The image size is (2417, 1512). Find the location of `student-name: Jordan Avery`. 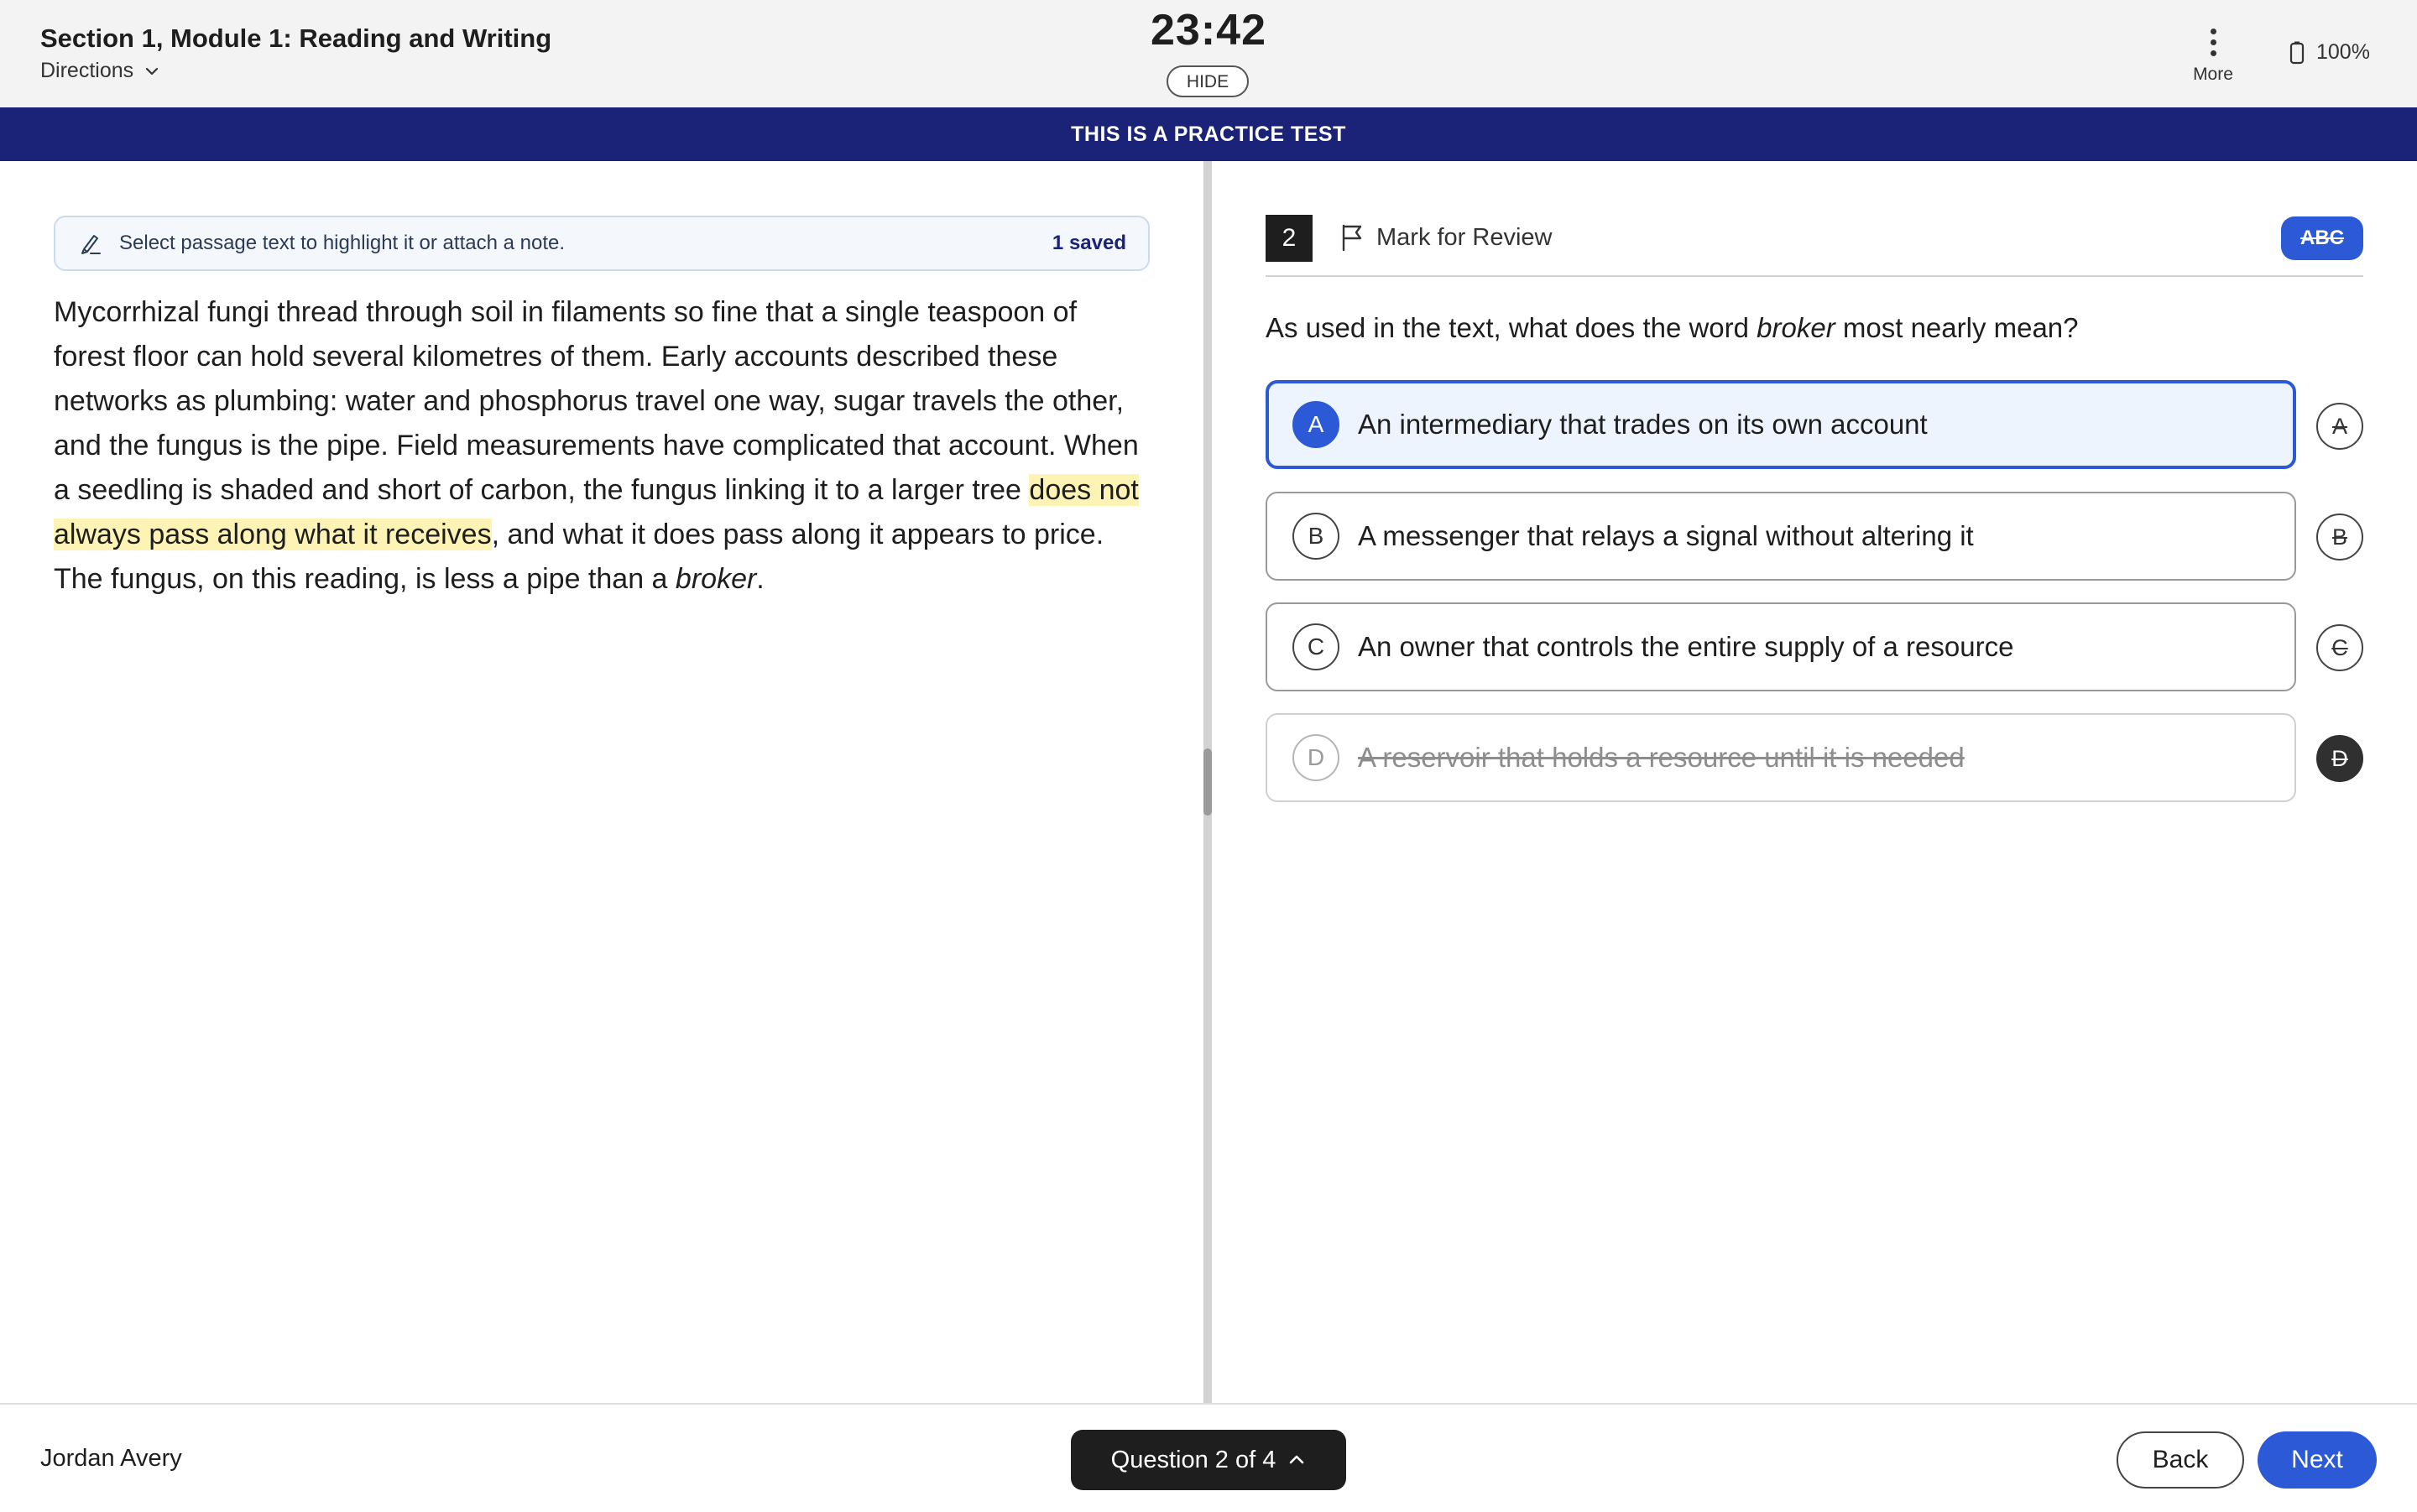

student-name: Jordan Avery is located at coordinates (111, 1459).